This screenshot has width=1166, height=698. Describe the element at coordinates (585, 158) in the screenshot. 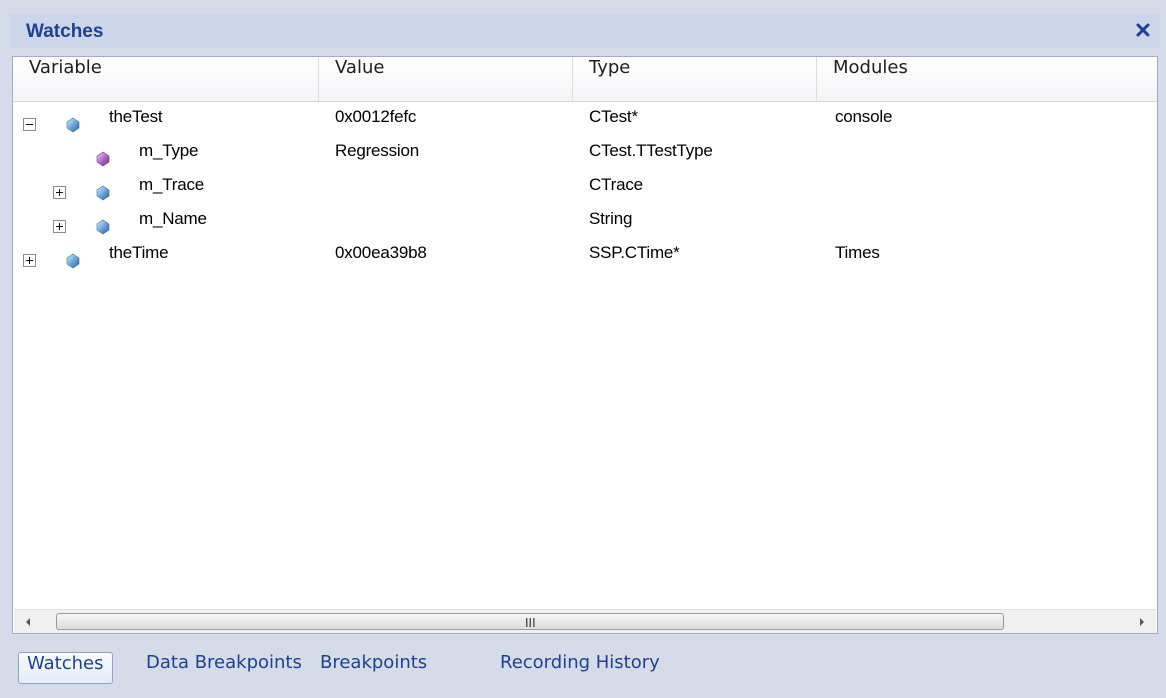

I see `tree-row: m_Type Regression CTest.TTestType` at that location.